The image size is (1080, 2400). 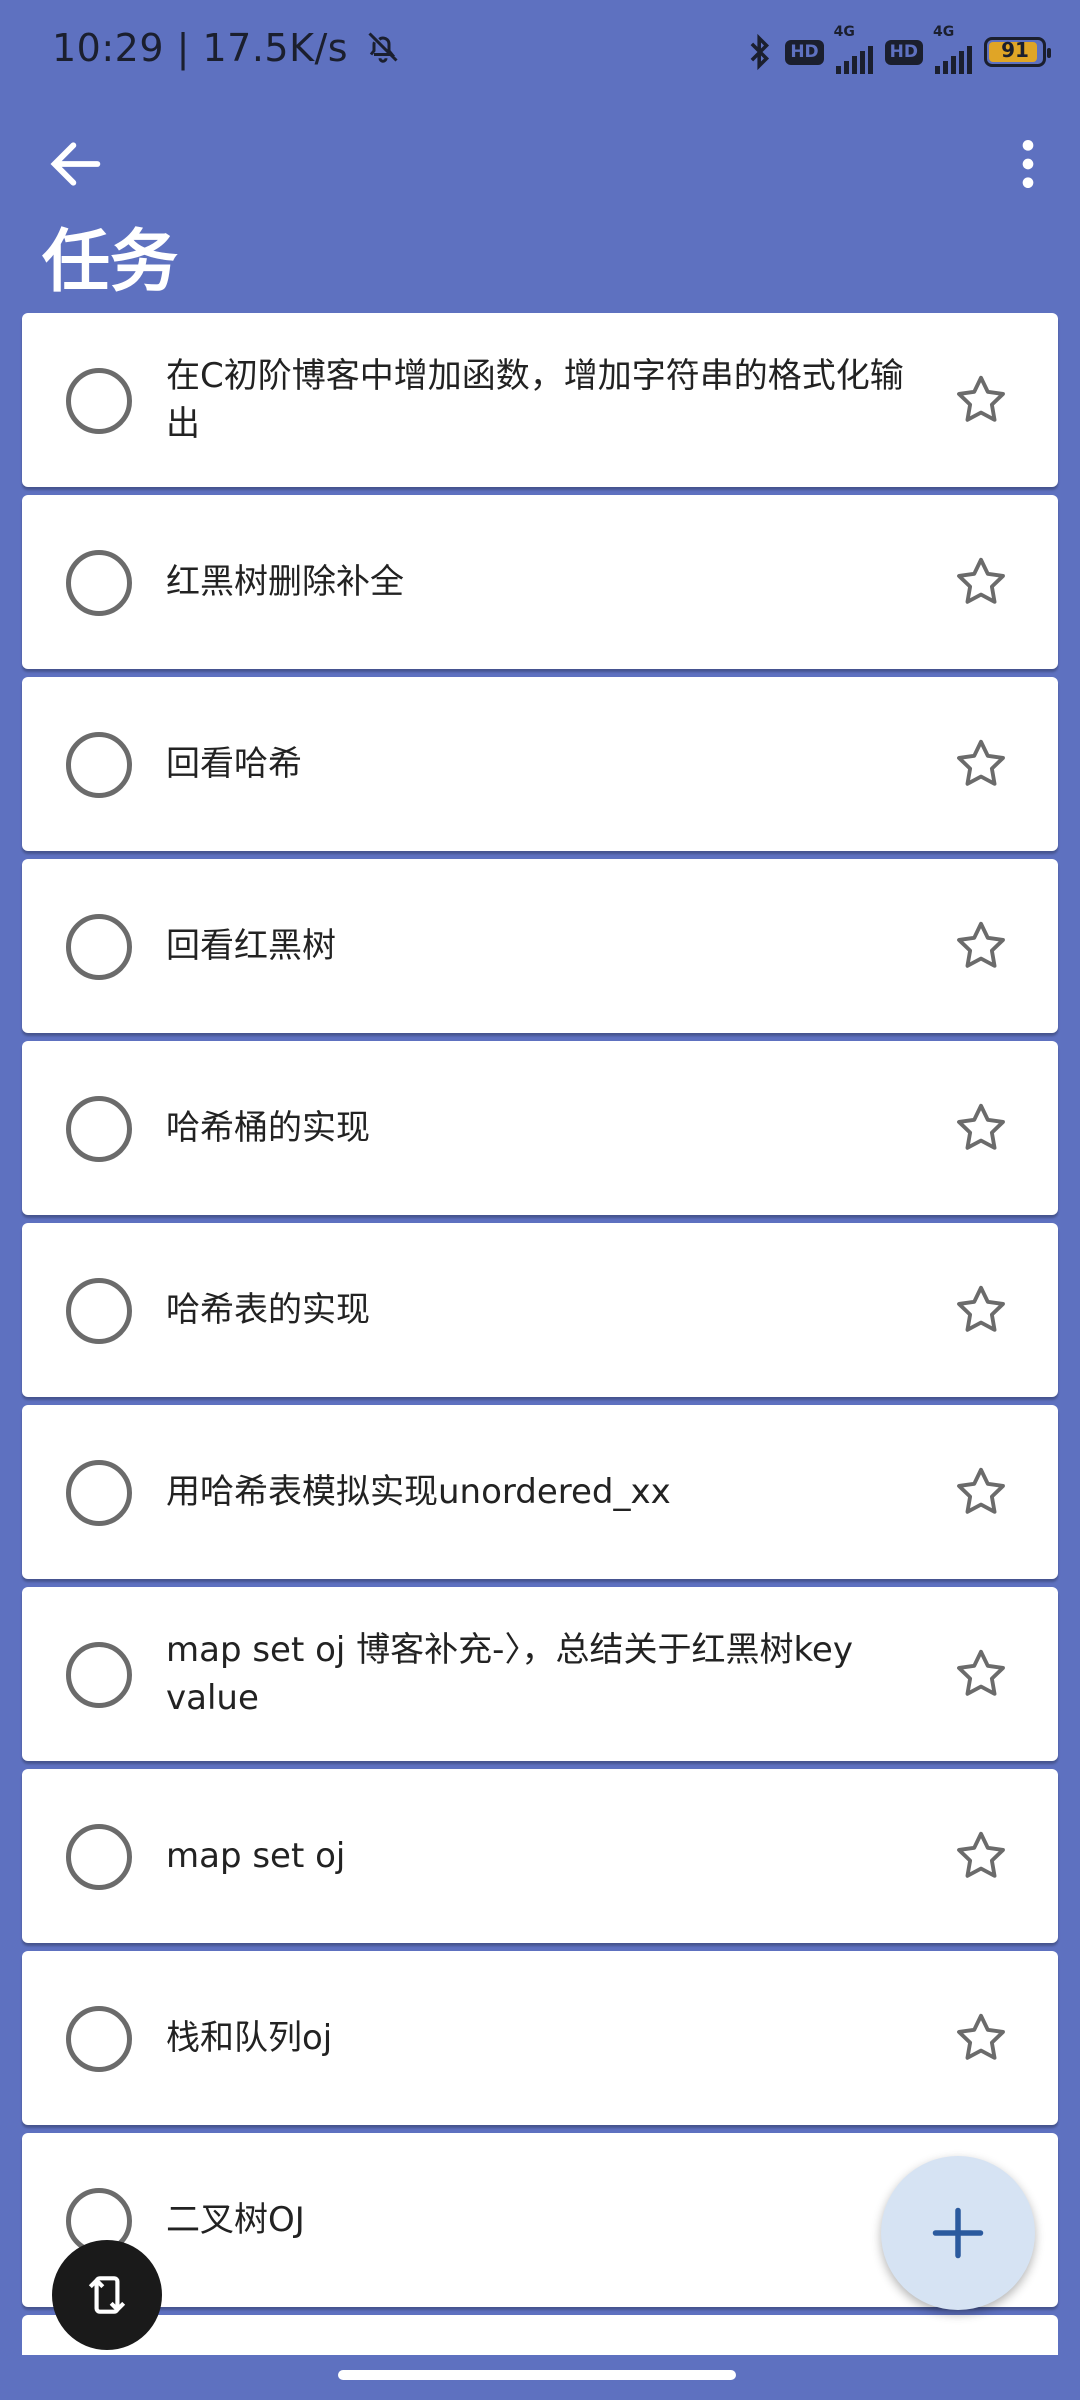 I want to click on battery-level: 91, so click(x=1015, y=50).